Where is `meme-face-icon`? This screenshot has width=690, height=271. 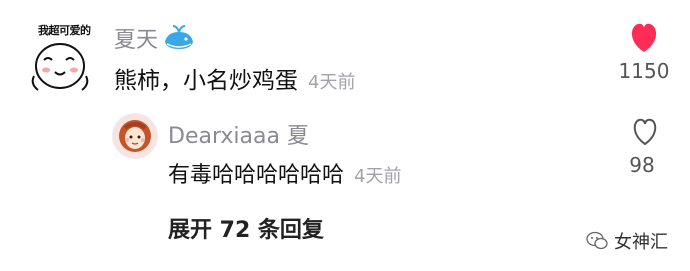 meme-face-icon is located at coordinates (60, 67).